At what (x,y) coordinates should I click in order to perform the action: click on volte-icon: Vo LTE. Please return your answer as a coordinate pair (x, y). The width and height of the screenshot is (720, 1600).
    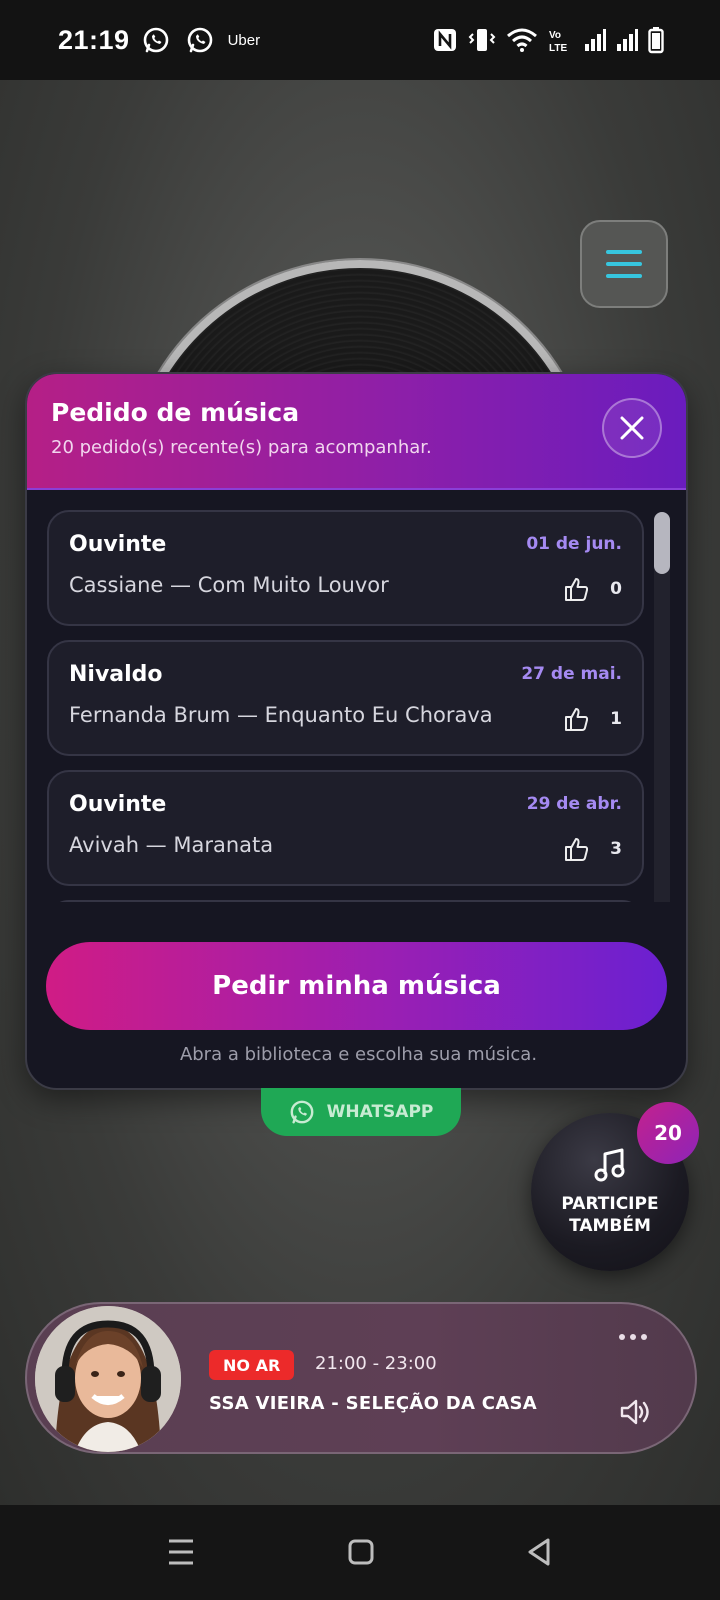
    Looking at the image, I should click on (558, 41).